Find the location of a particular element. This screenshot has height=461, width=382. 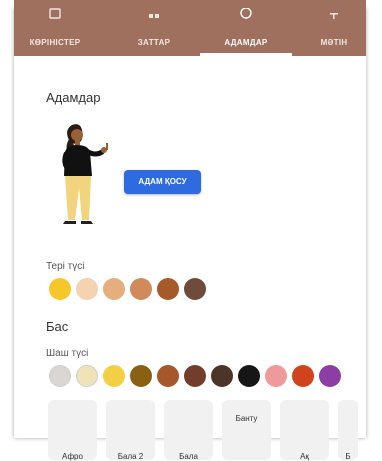

tab-label: КӨРІНІСТЕР is located at coordinates (55, 42).